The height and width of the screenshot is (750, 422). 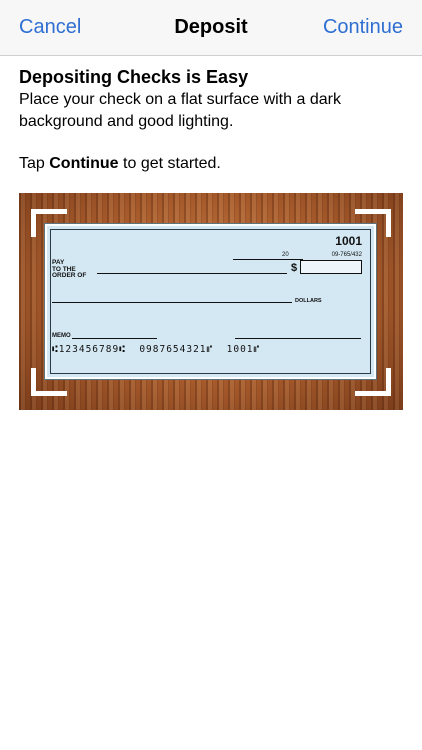 What do you see at coordinates (34, 163) in the screenshot?
I see `tap-prefix: Tap` at bounding box center [34, 163].